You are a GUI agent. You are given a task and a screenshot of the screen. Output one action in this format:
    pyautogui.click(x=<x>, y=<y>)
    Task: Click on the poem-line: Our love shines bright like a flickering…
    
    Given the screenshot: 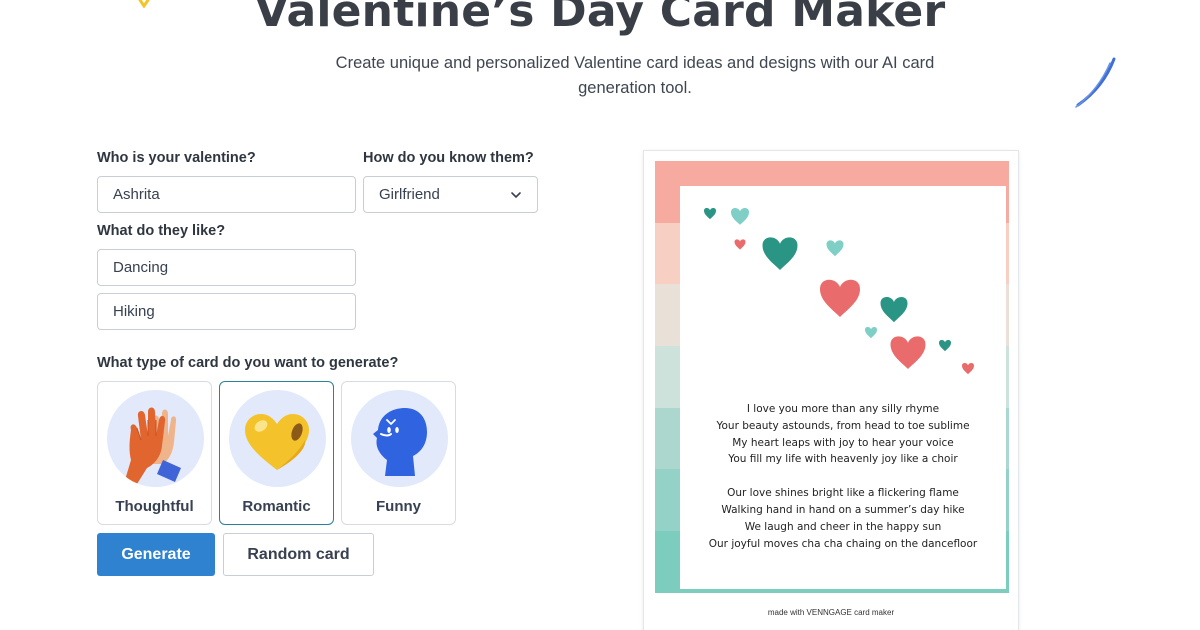 What is the action you would take?
    pyautogui.click(x=843, y=493)
    